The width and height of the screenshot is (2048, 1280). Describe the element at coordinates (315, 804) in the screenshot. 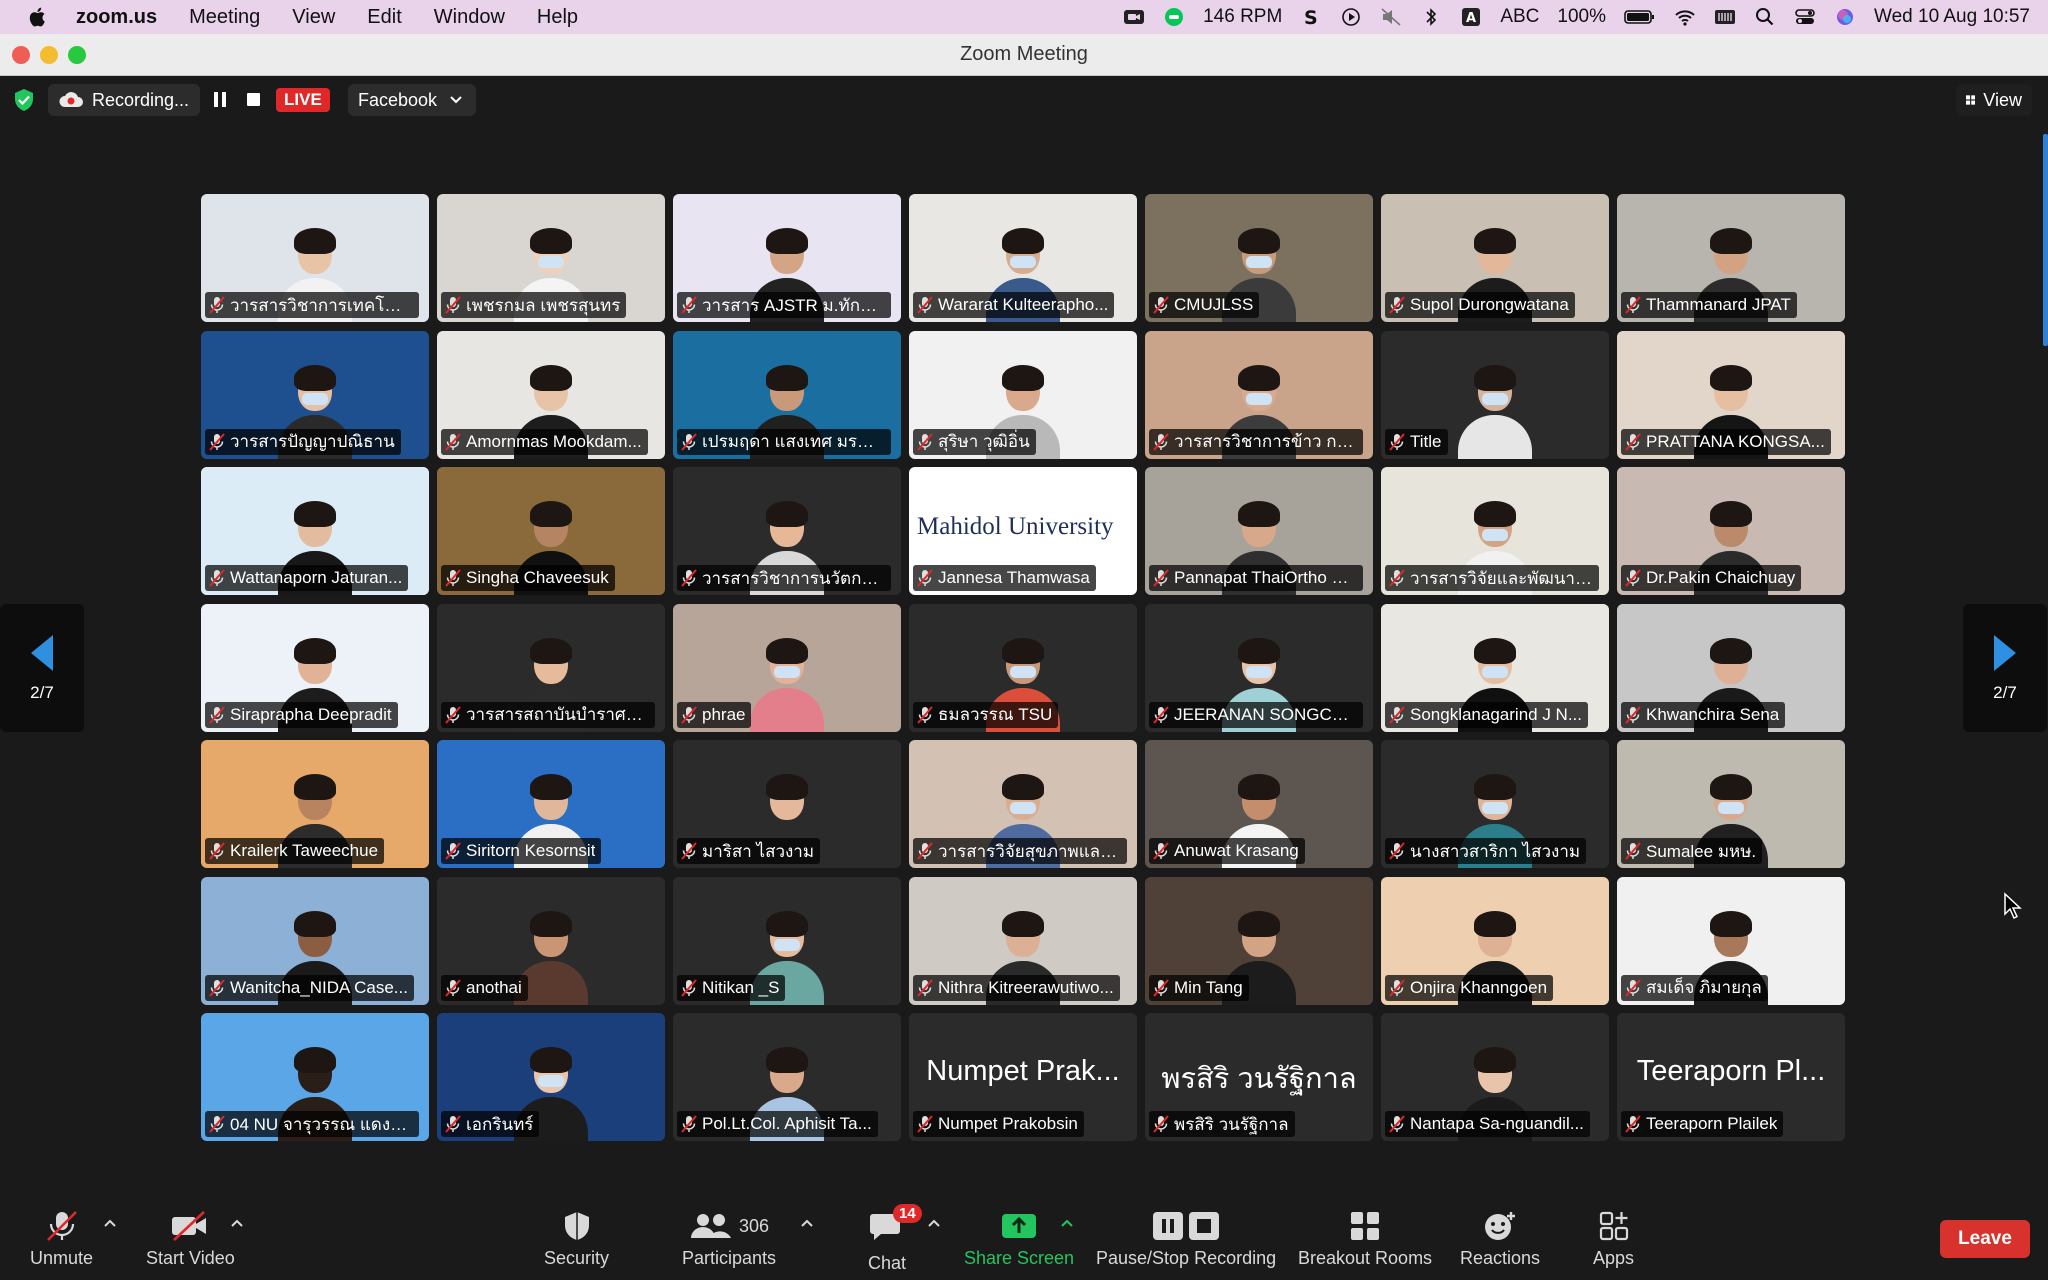

I see `participant-tile: Krailerk Taweechue` at that location.